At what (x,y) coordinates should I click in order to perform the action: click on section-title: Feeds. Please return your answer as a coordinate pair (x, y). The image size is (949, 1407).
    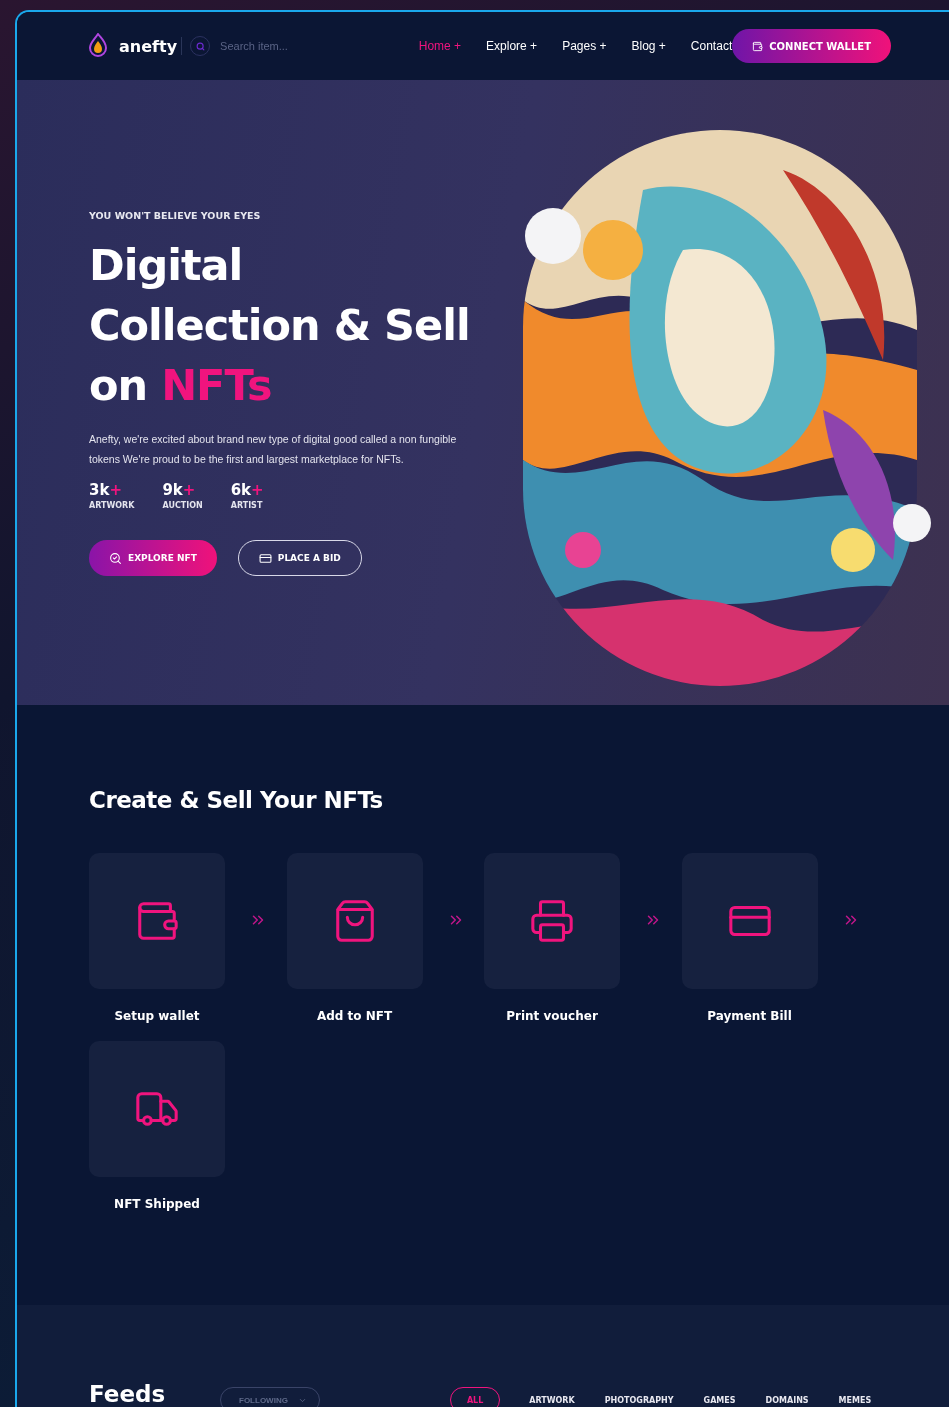
    Looking at the image, I should click on (128, 1394).